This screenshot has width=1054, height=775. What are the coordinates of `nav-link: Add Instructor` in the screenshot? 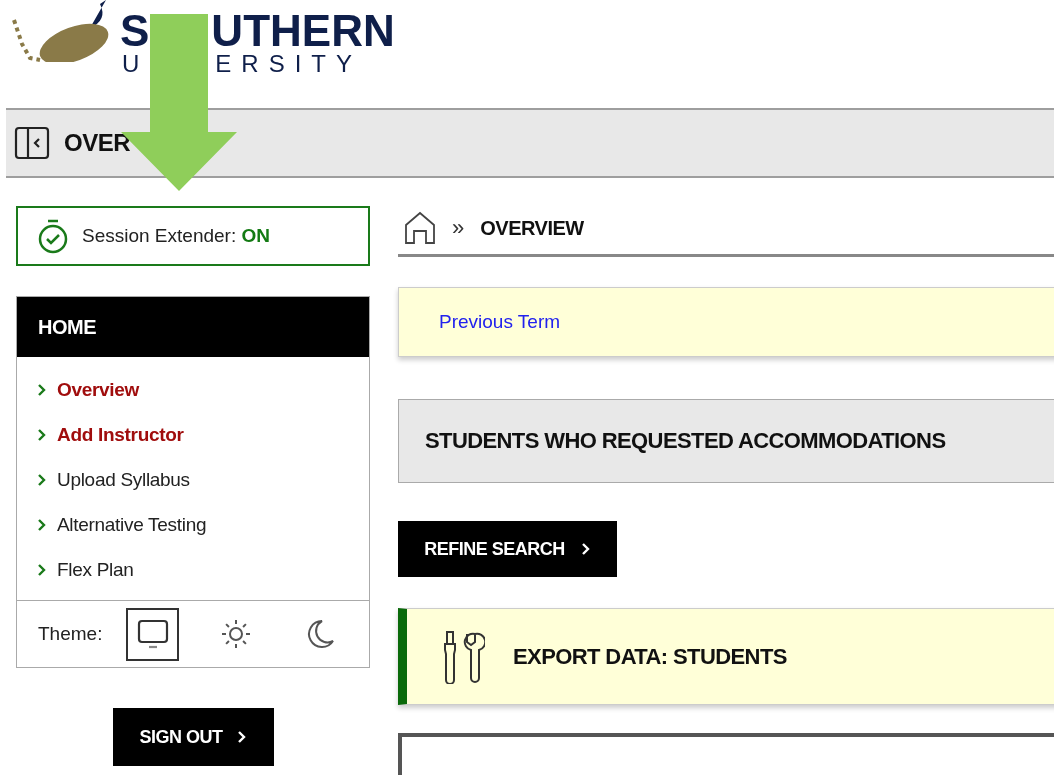 It's located at (203, 434).